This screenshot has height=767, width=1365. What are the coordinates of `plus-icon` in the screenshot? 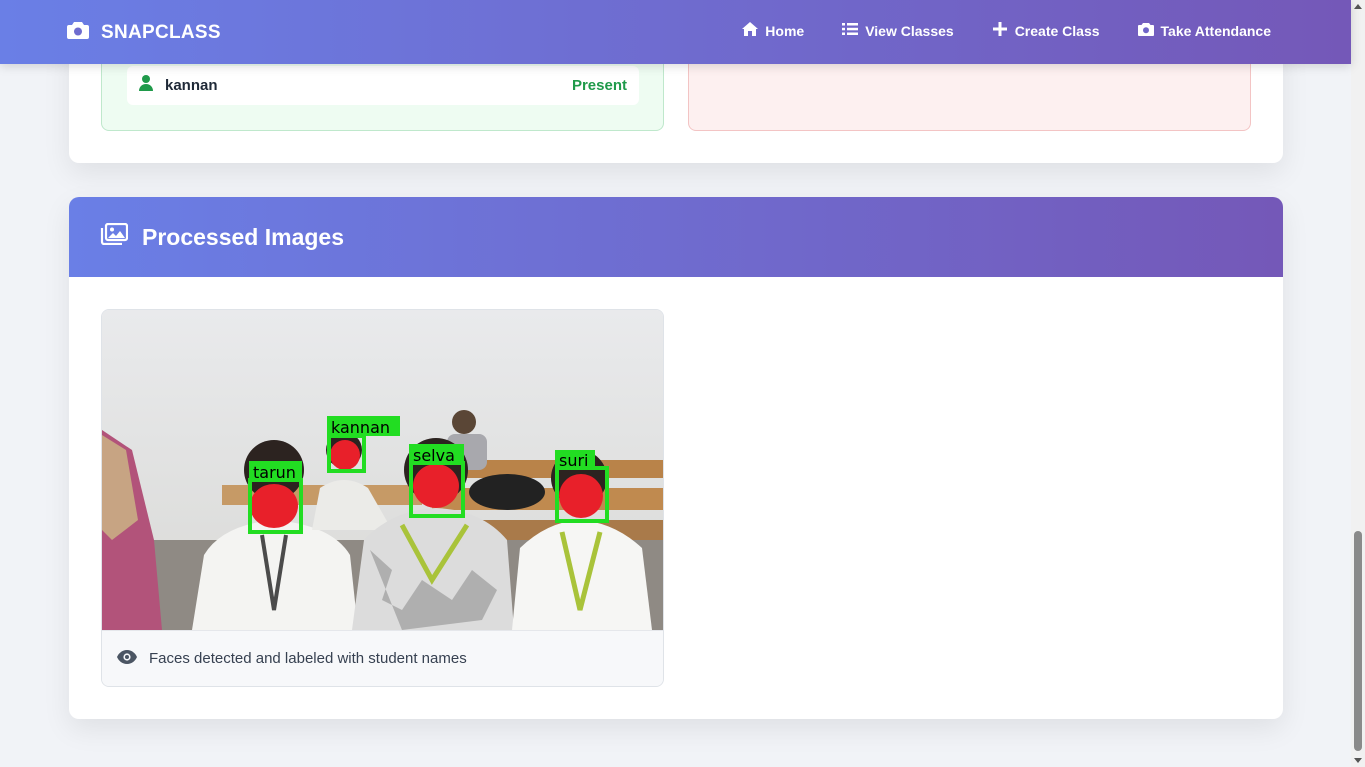 It's located at (1000, 30).